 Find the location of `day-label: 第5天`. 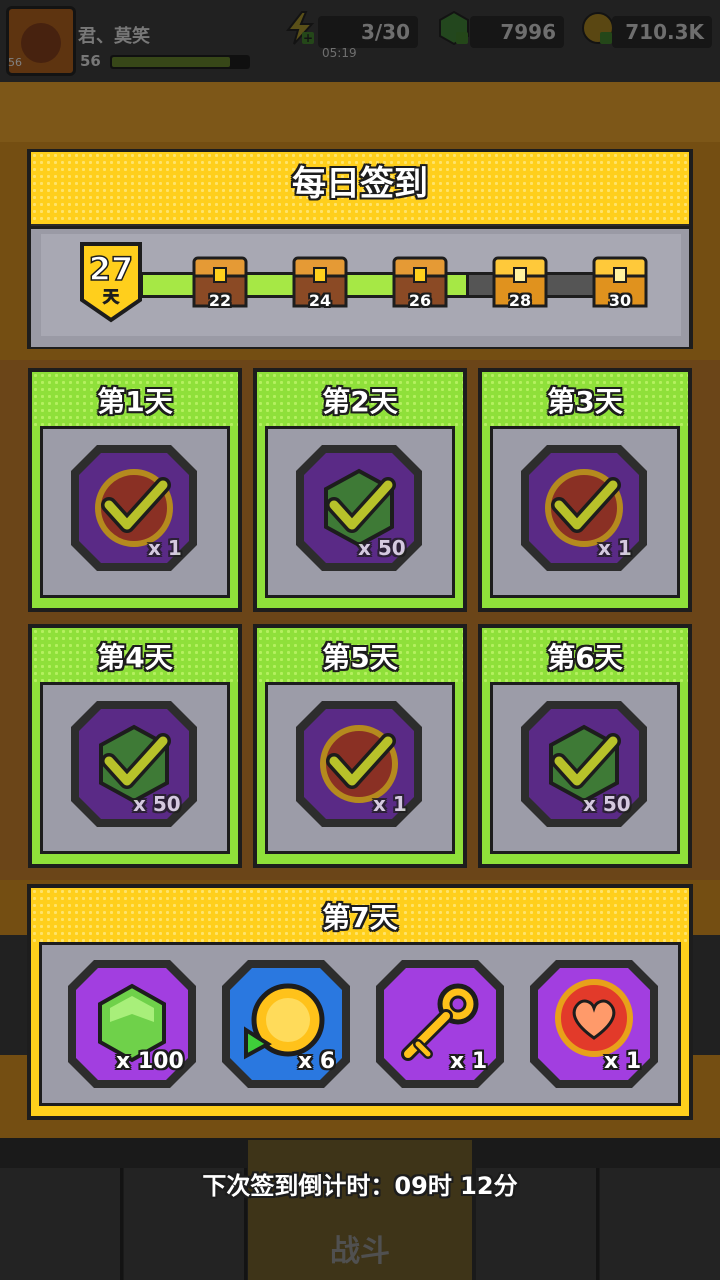

day-label: 第5天 is located at coordinates (360, 657).